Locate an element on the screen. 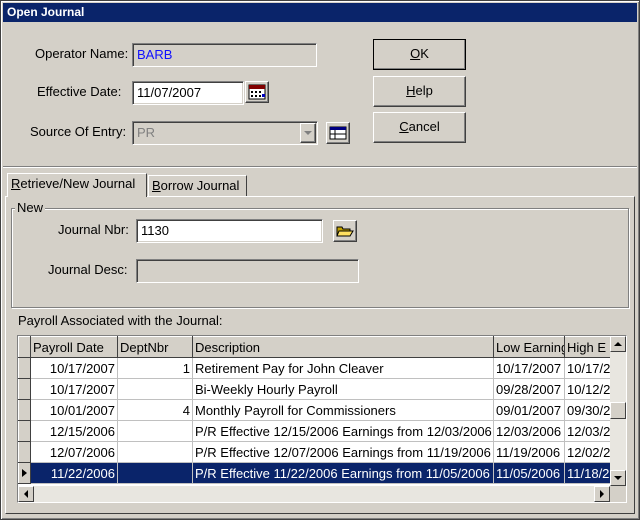 This screenshot has height=520, width=640. low-earnings-cell: 11/05/2006 is located at coordinates (529, 473).